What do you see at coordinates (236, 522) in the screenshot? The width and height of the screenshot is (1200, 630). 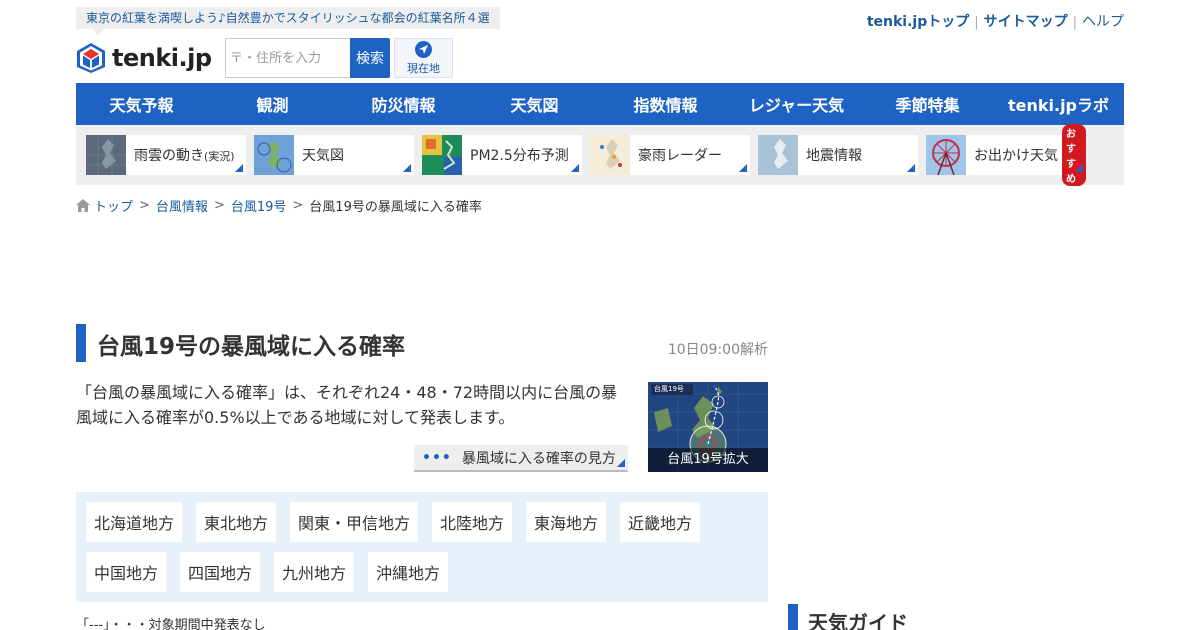 I see `region-tohoku: 東北地方` at bounding box center [236, 522].